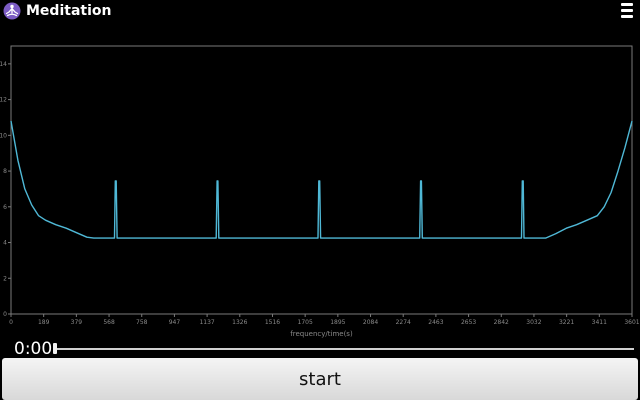 The width and height of the screenshot is (640, 400). I want to click on y-tick-label: 0, so click(5, 314).